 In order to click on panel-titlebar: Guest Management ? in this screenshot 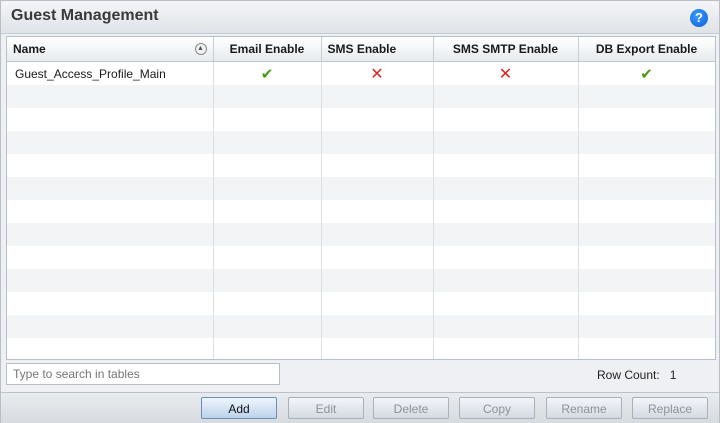, I will do `click(360, 17)`.